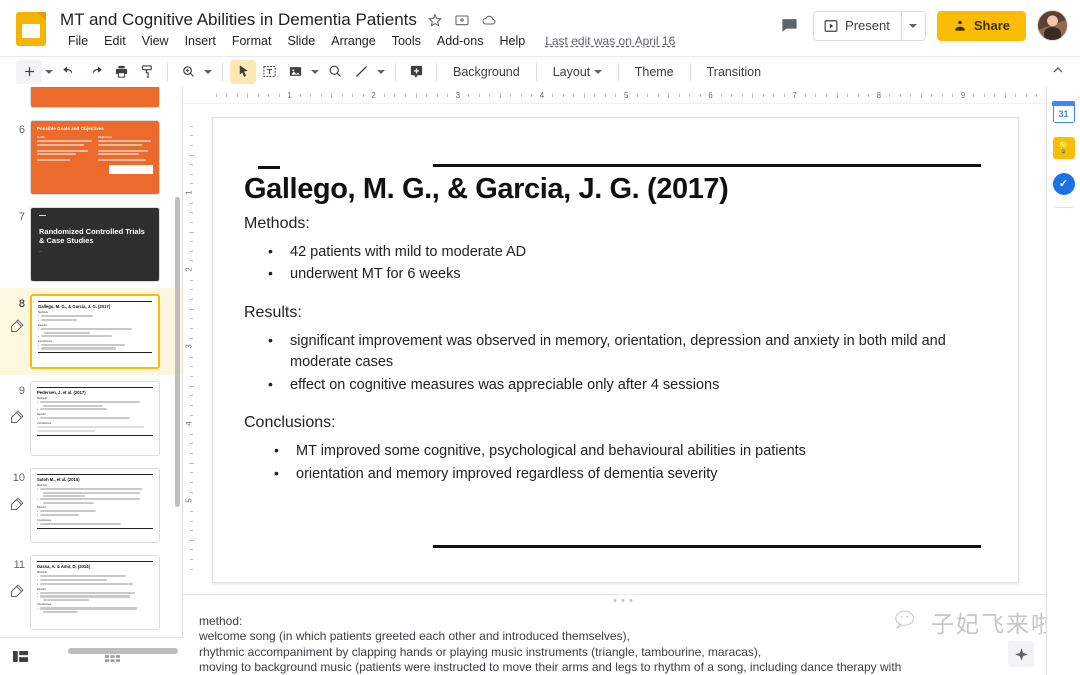 The image size is (1080, 675). I want to click on menu-insert: Insert, so click(200, 41).